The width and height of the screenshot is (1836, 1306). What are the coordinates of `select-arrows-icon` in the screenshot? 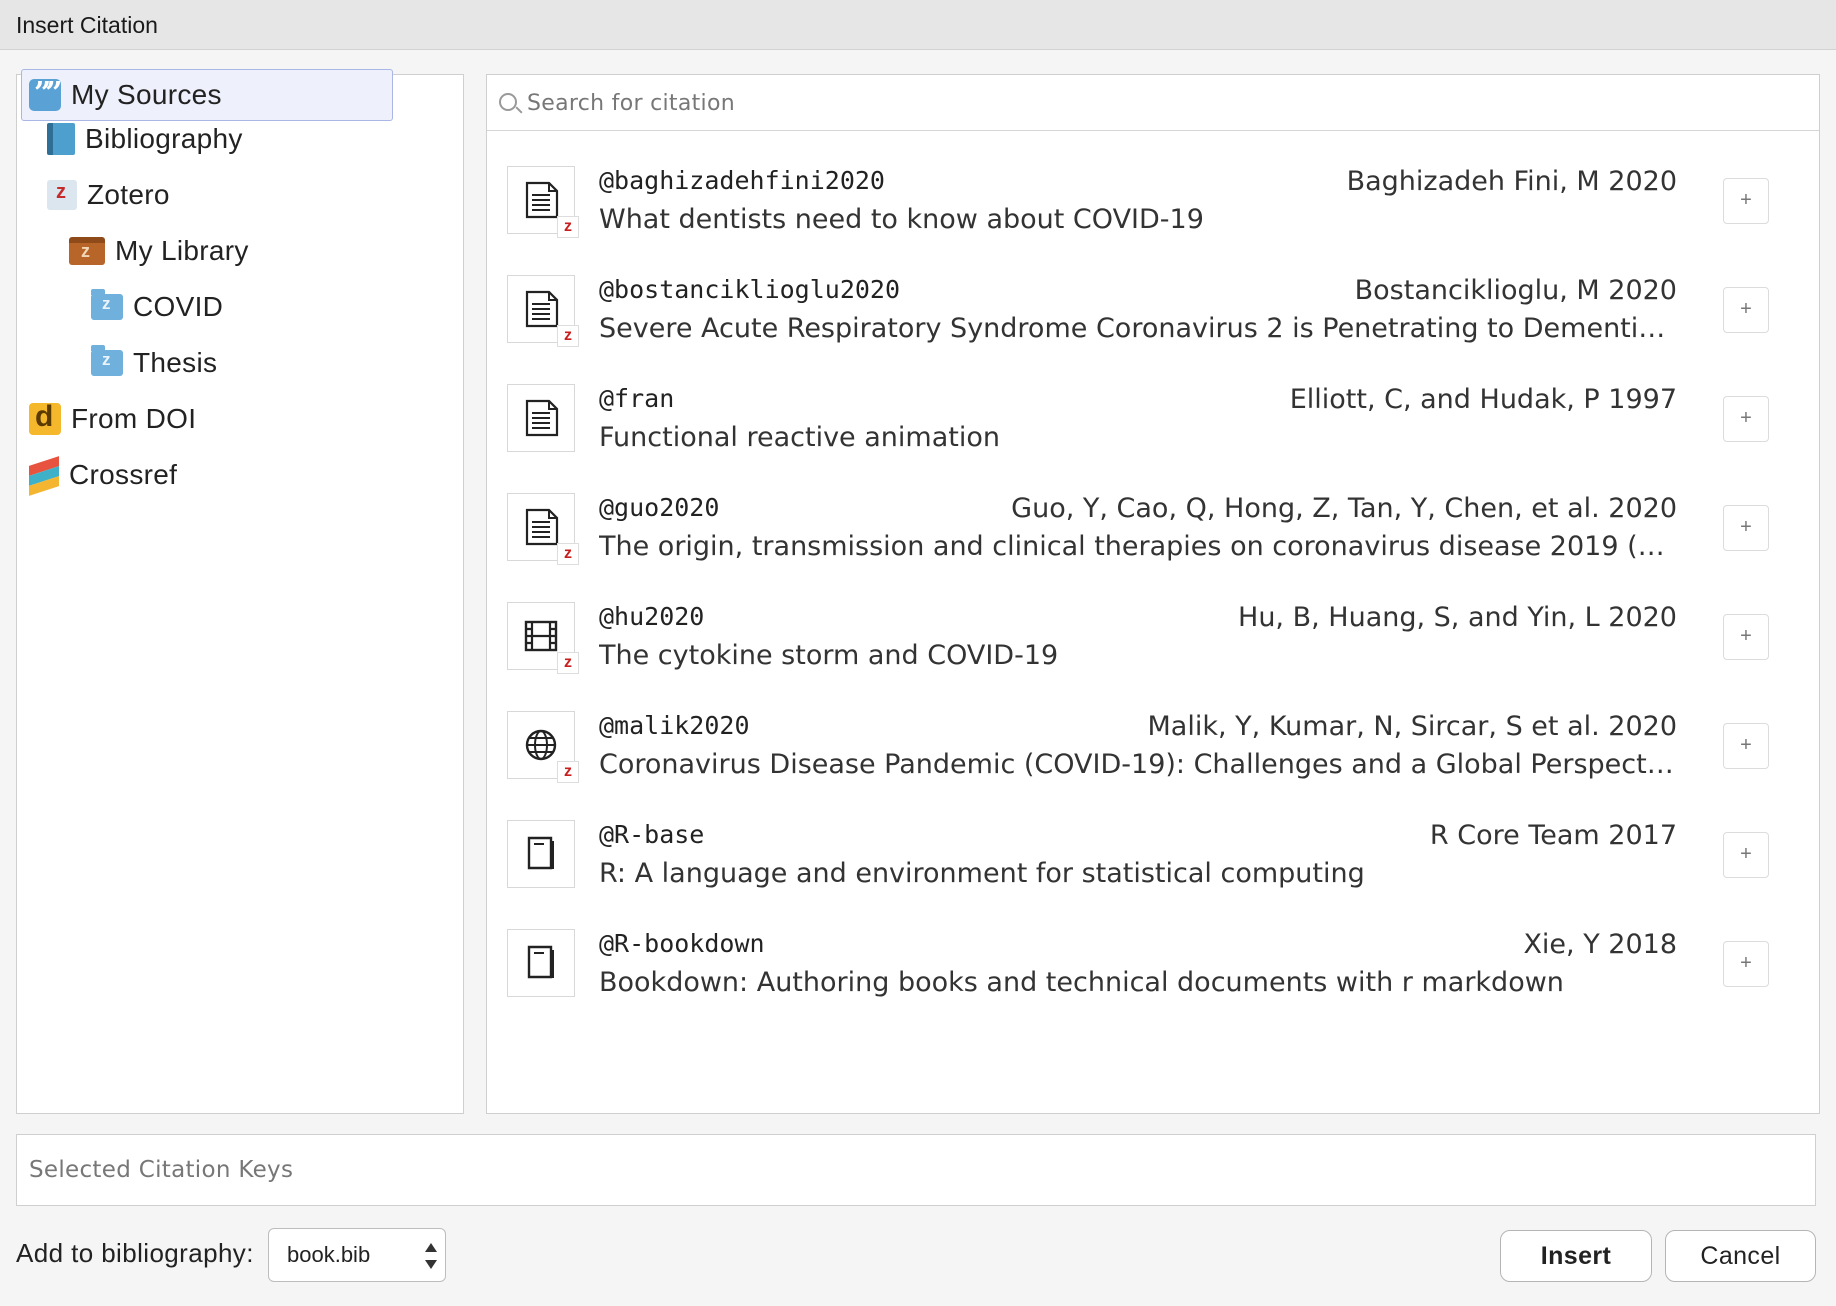 It's located at (431, 1256).